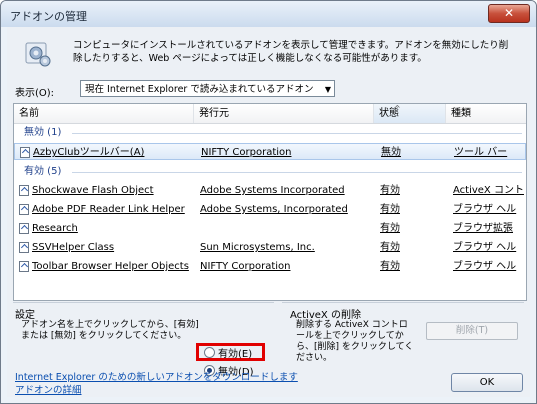 The image size is (537, 404). What do you see at coordinates (397, 108) in the screenshot?
I see `sort-ascending-icon: ^` at bounding box center [397, 108].